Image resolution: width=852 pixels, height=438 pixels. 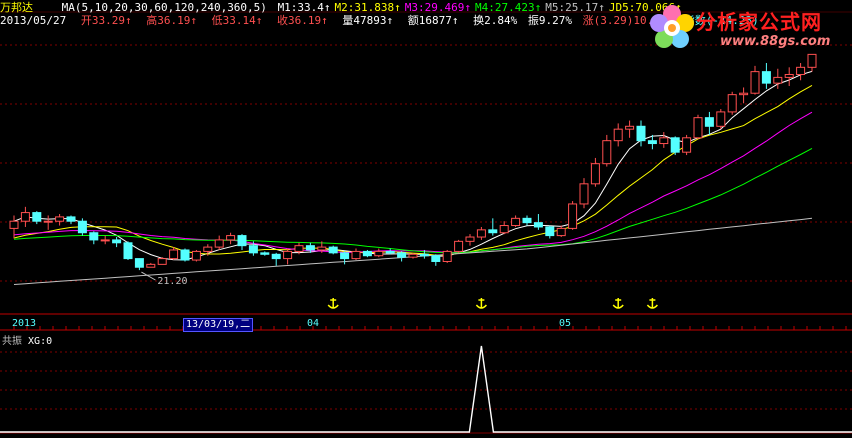 What do you see at coordinates (24, 323) in the screenshot?
I see `date-label-year: 2013` at bounding box center [24, 323].